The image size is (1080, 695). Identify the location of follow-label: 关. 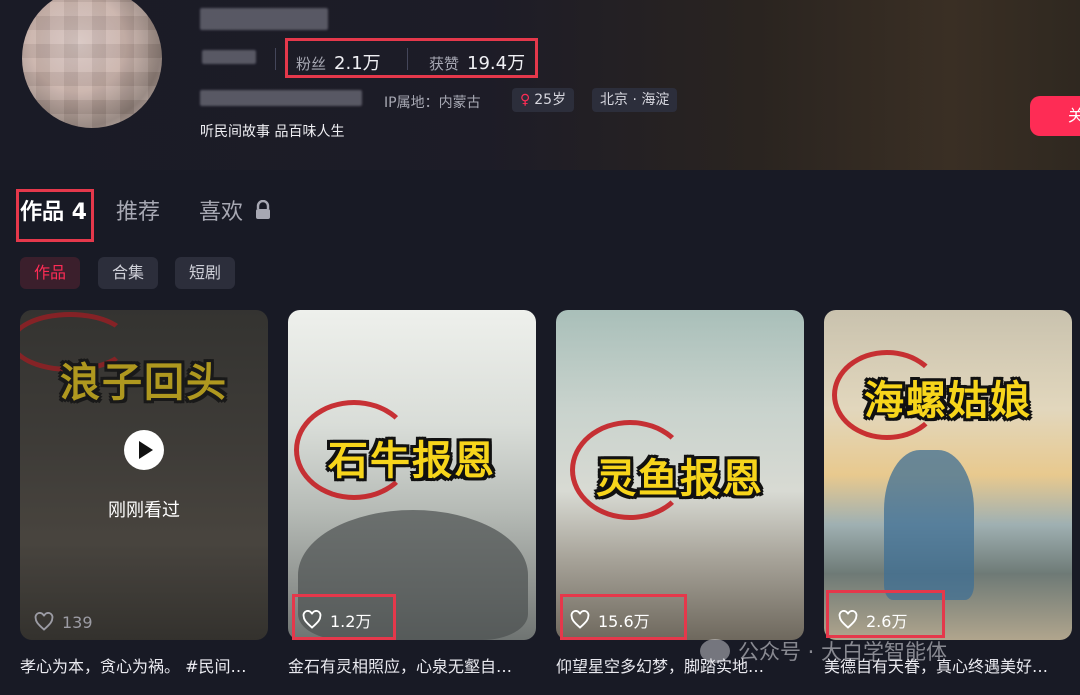
(1074, 115).